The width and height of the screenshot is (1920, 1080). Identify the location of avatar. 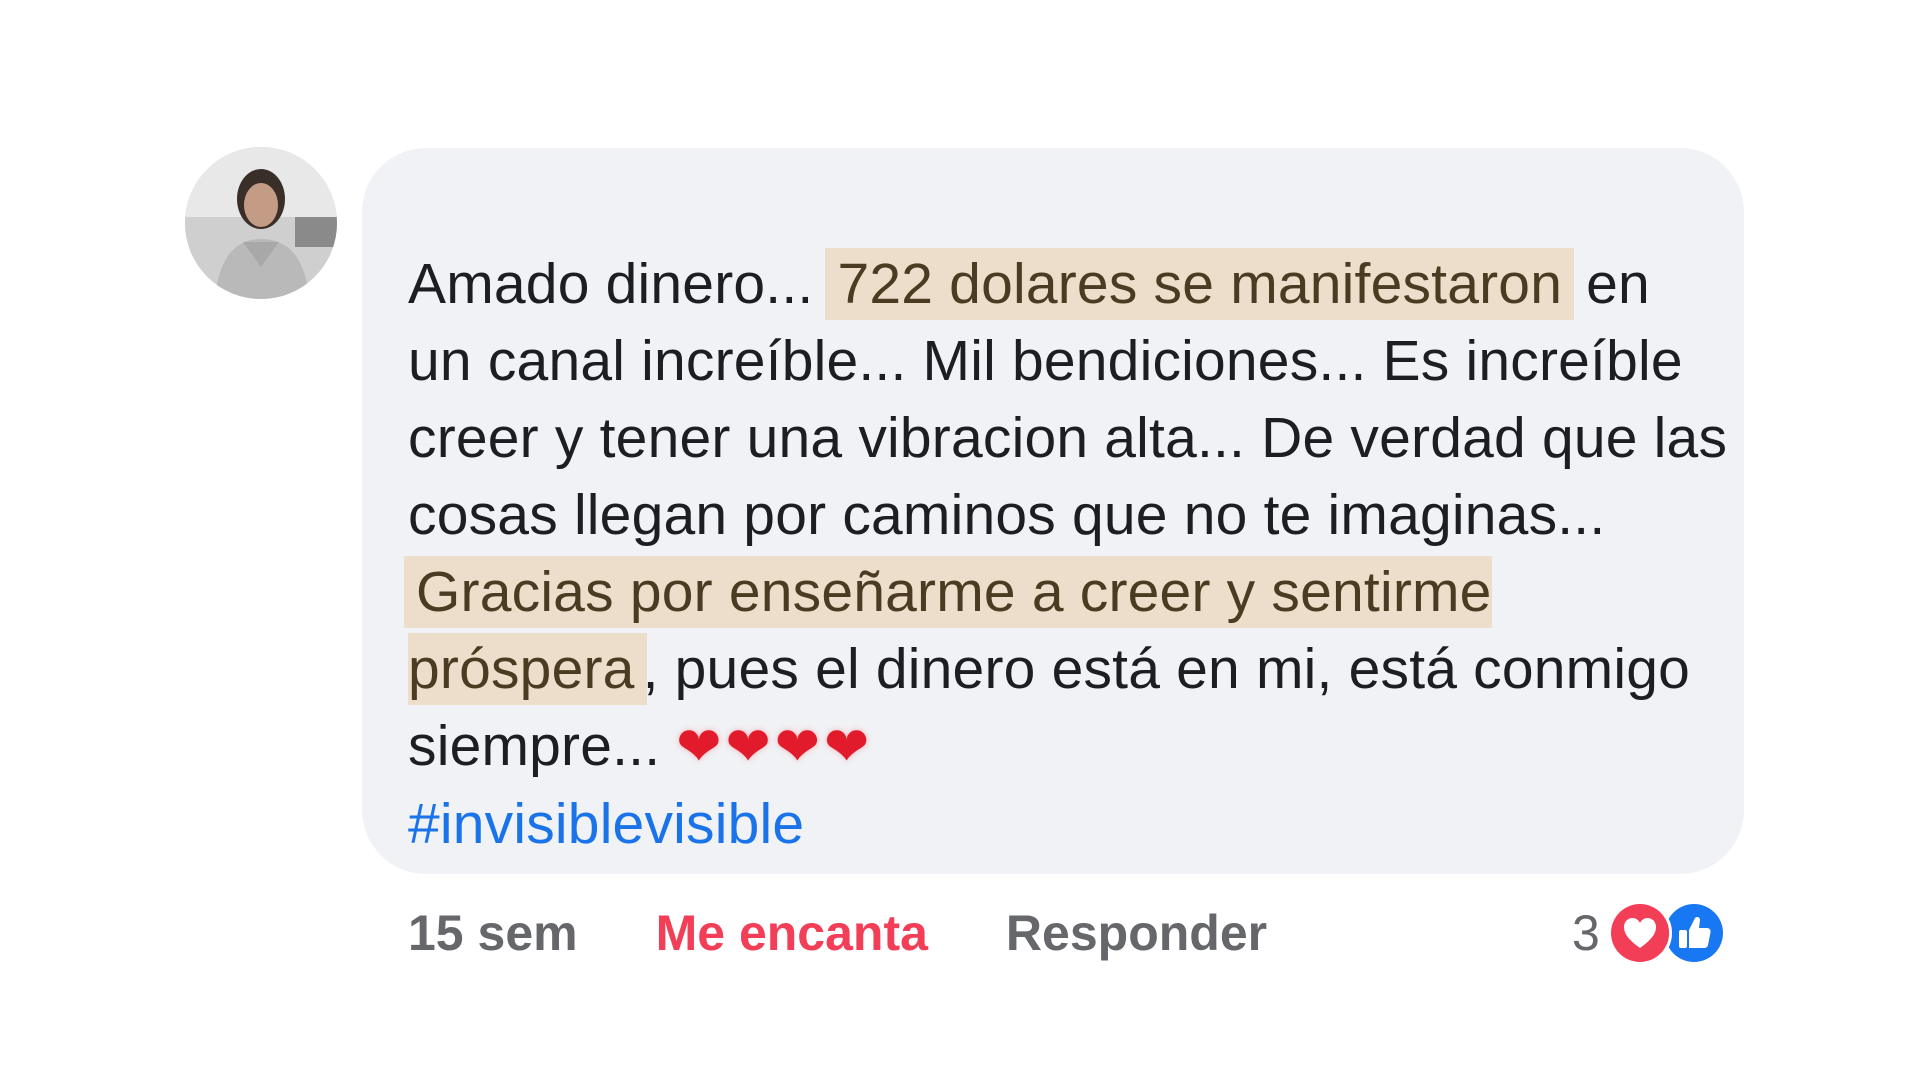
(261, 223).